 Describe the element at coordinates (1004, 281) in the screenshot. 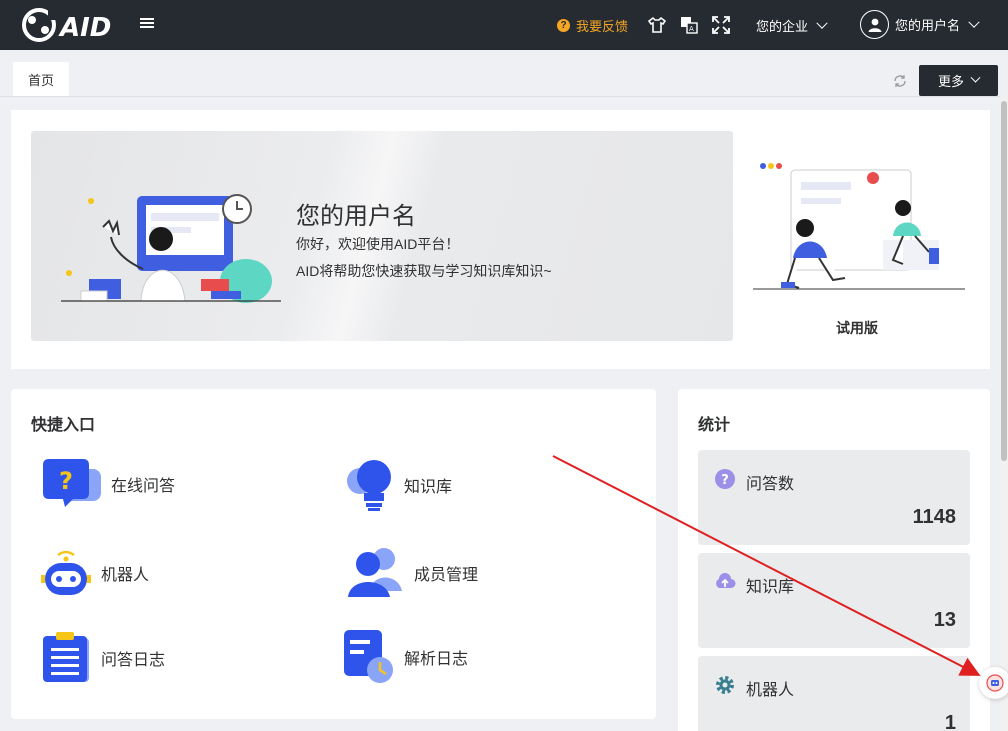

I see `scrollbar-thumb` at that location.